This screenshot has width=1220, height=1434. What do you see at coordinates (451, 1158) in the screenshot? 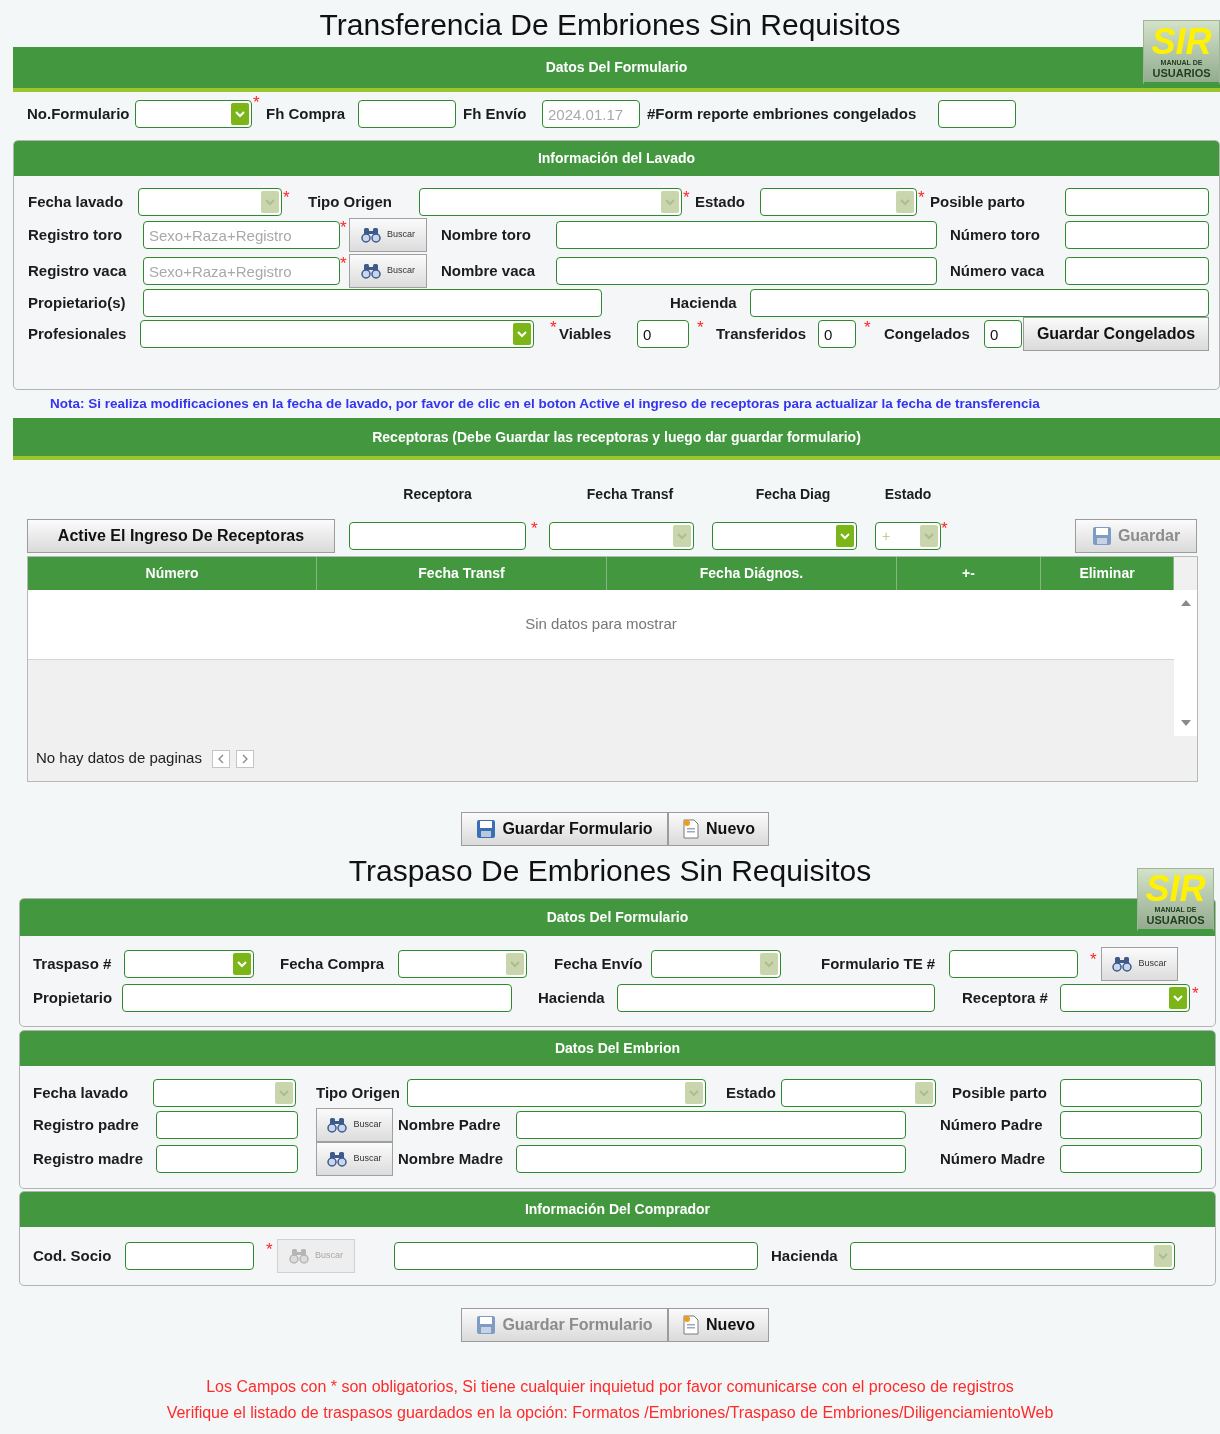
I see `field-label: Nombre Madre` at bounding box center [451, 1158].